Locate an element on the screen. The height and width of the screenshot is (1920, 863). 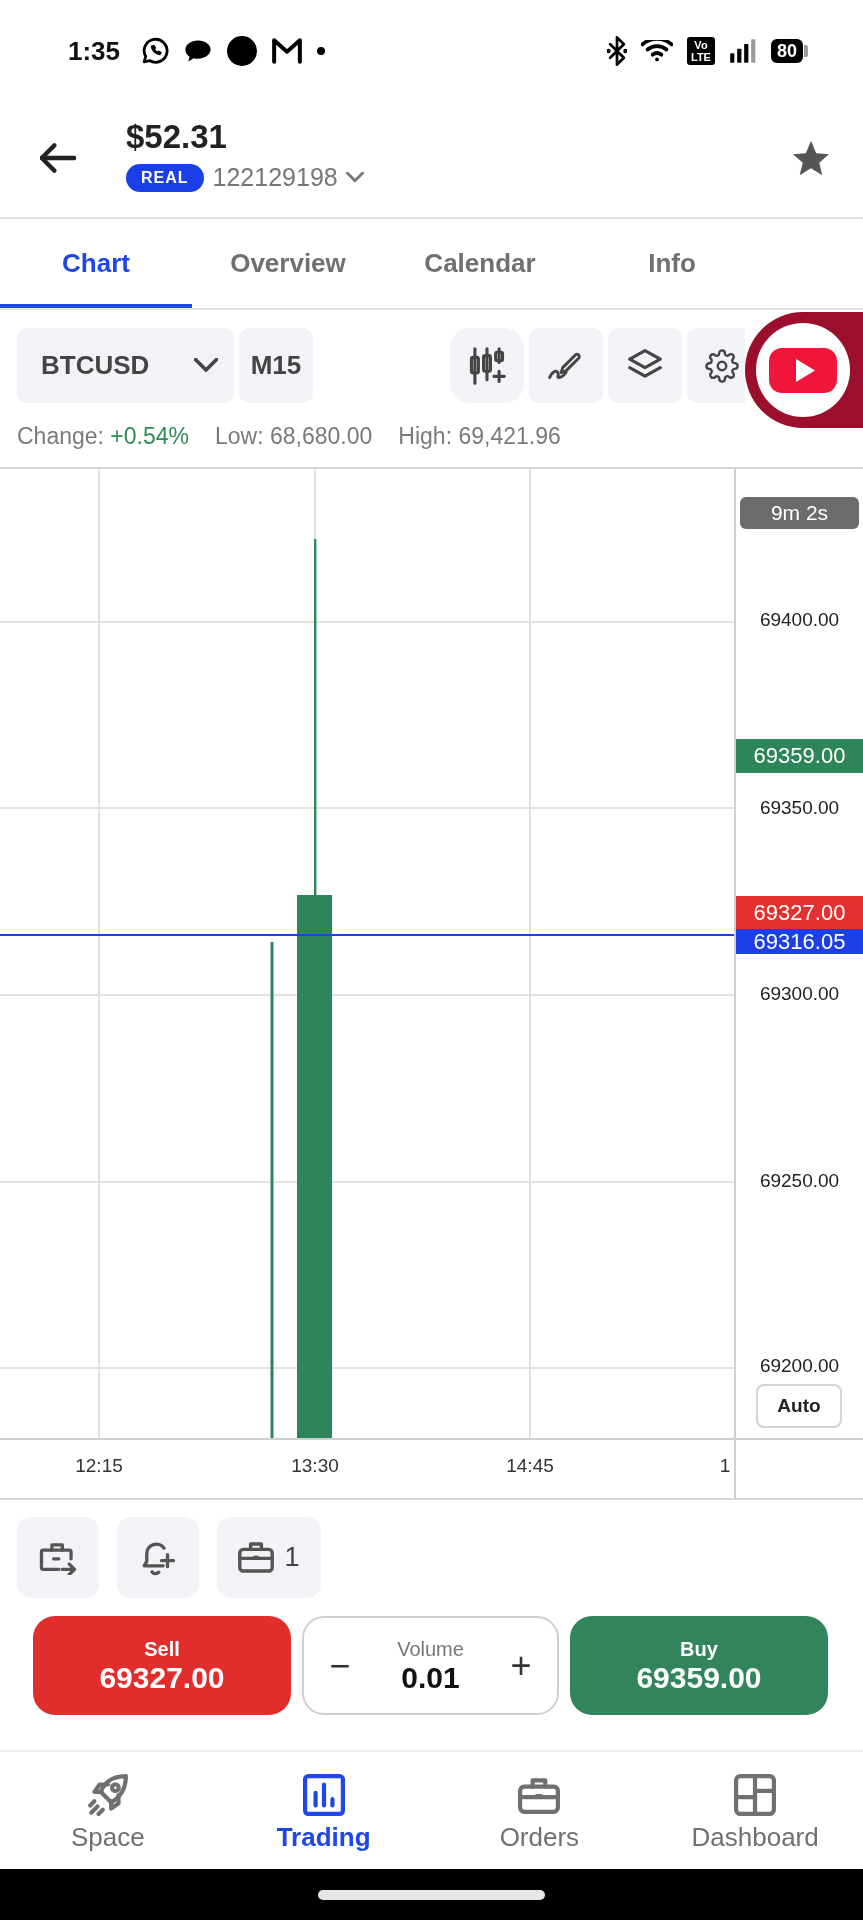
account-type-badge: REAL is located at coordinates (165, 177).